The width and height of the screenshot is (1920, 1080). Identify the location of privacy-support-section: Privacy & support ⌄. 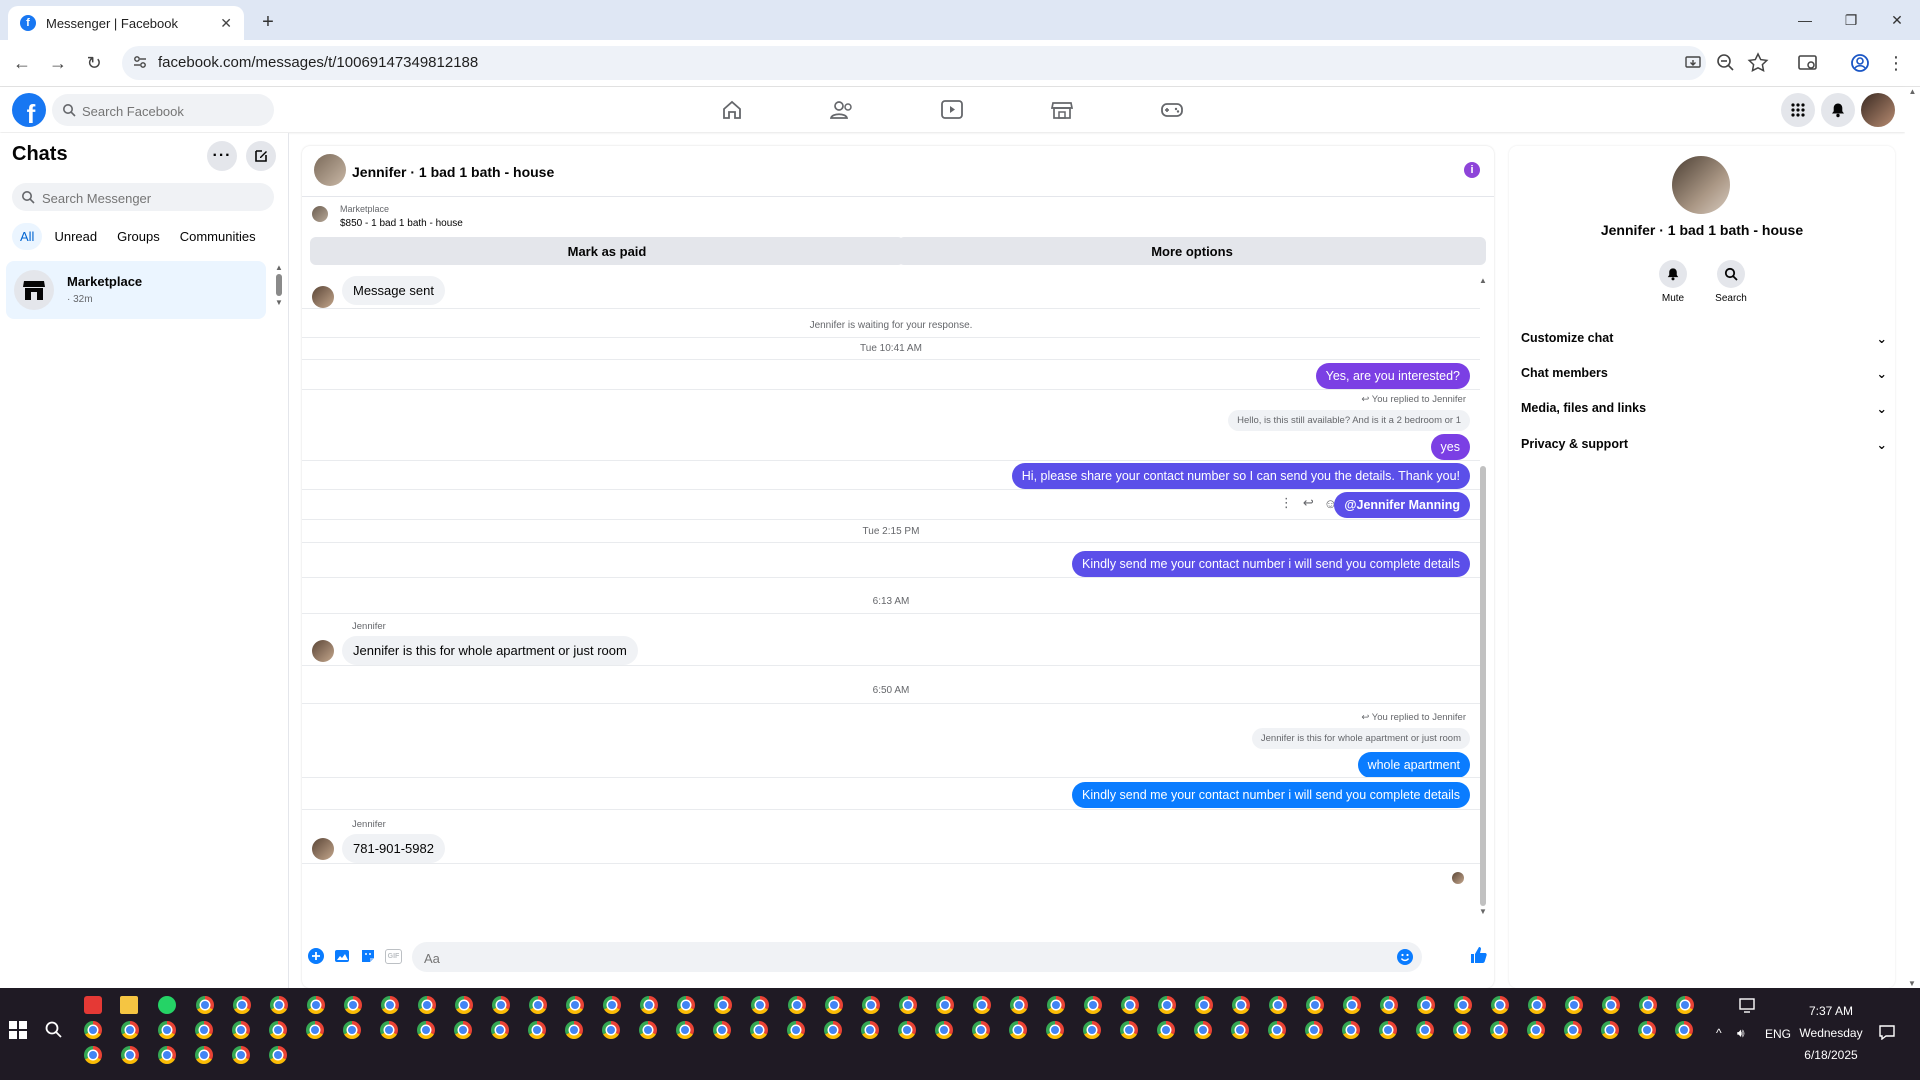
(1704, 444).